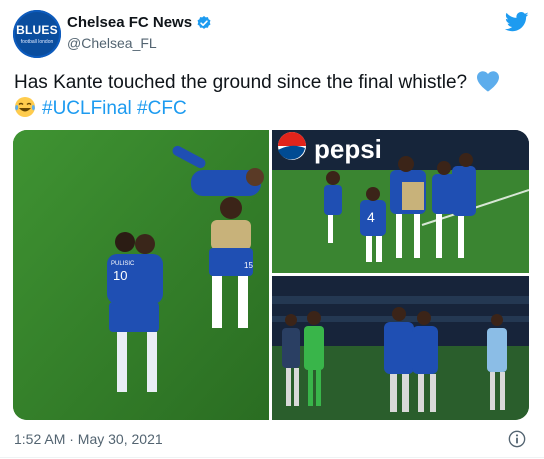 The width and height of the screenshot is (544, 459). I want to click on blue-heart-icon, so click(488, 81).